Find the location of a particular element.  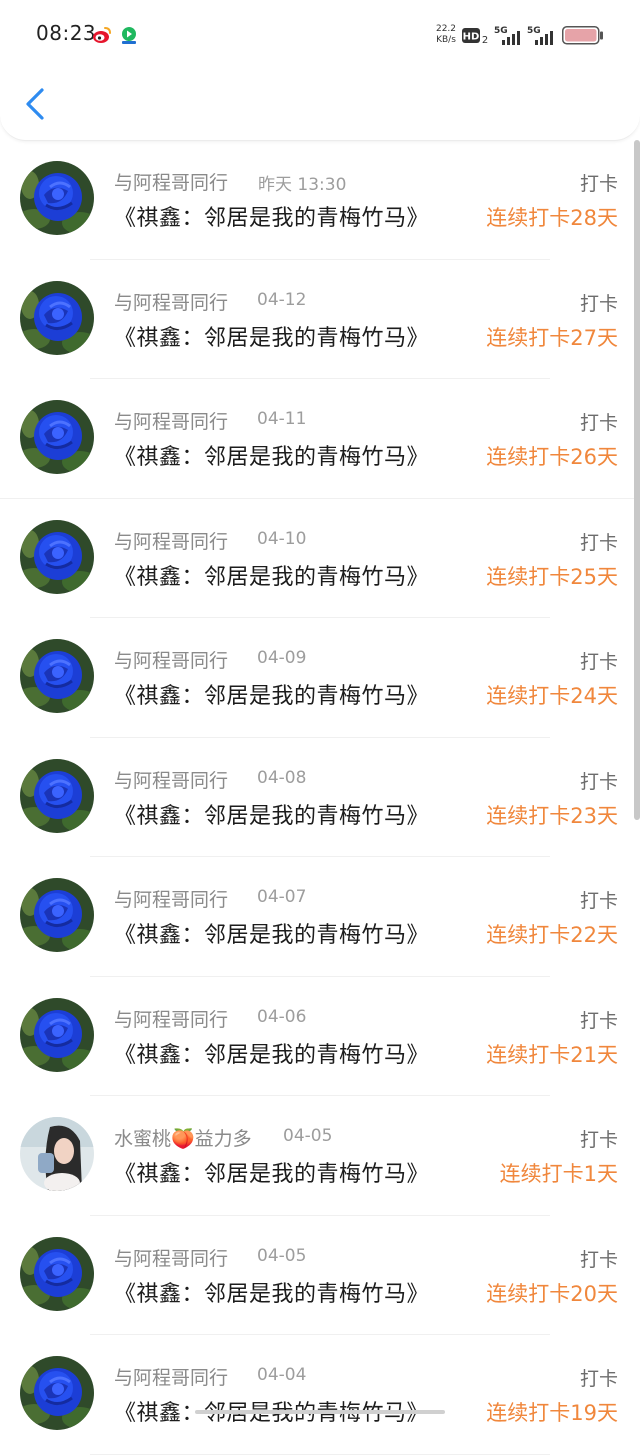

home-indicator is located at coordinates (320, 1412).